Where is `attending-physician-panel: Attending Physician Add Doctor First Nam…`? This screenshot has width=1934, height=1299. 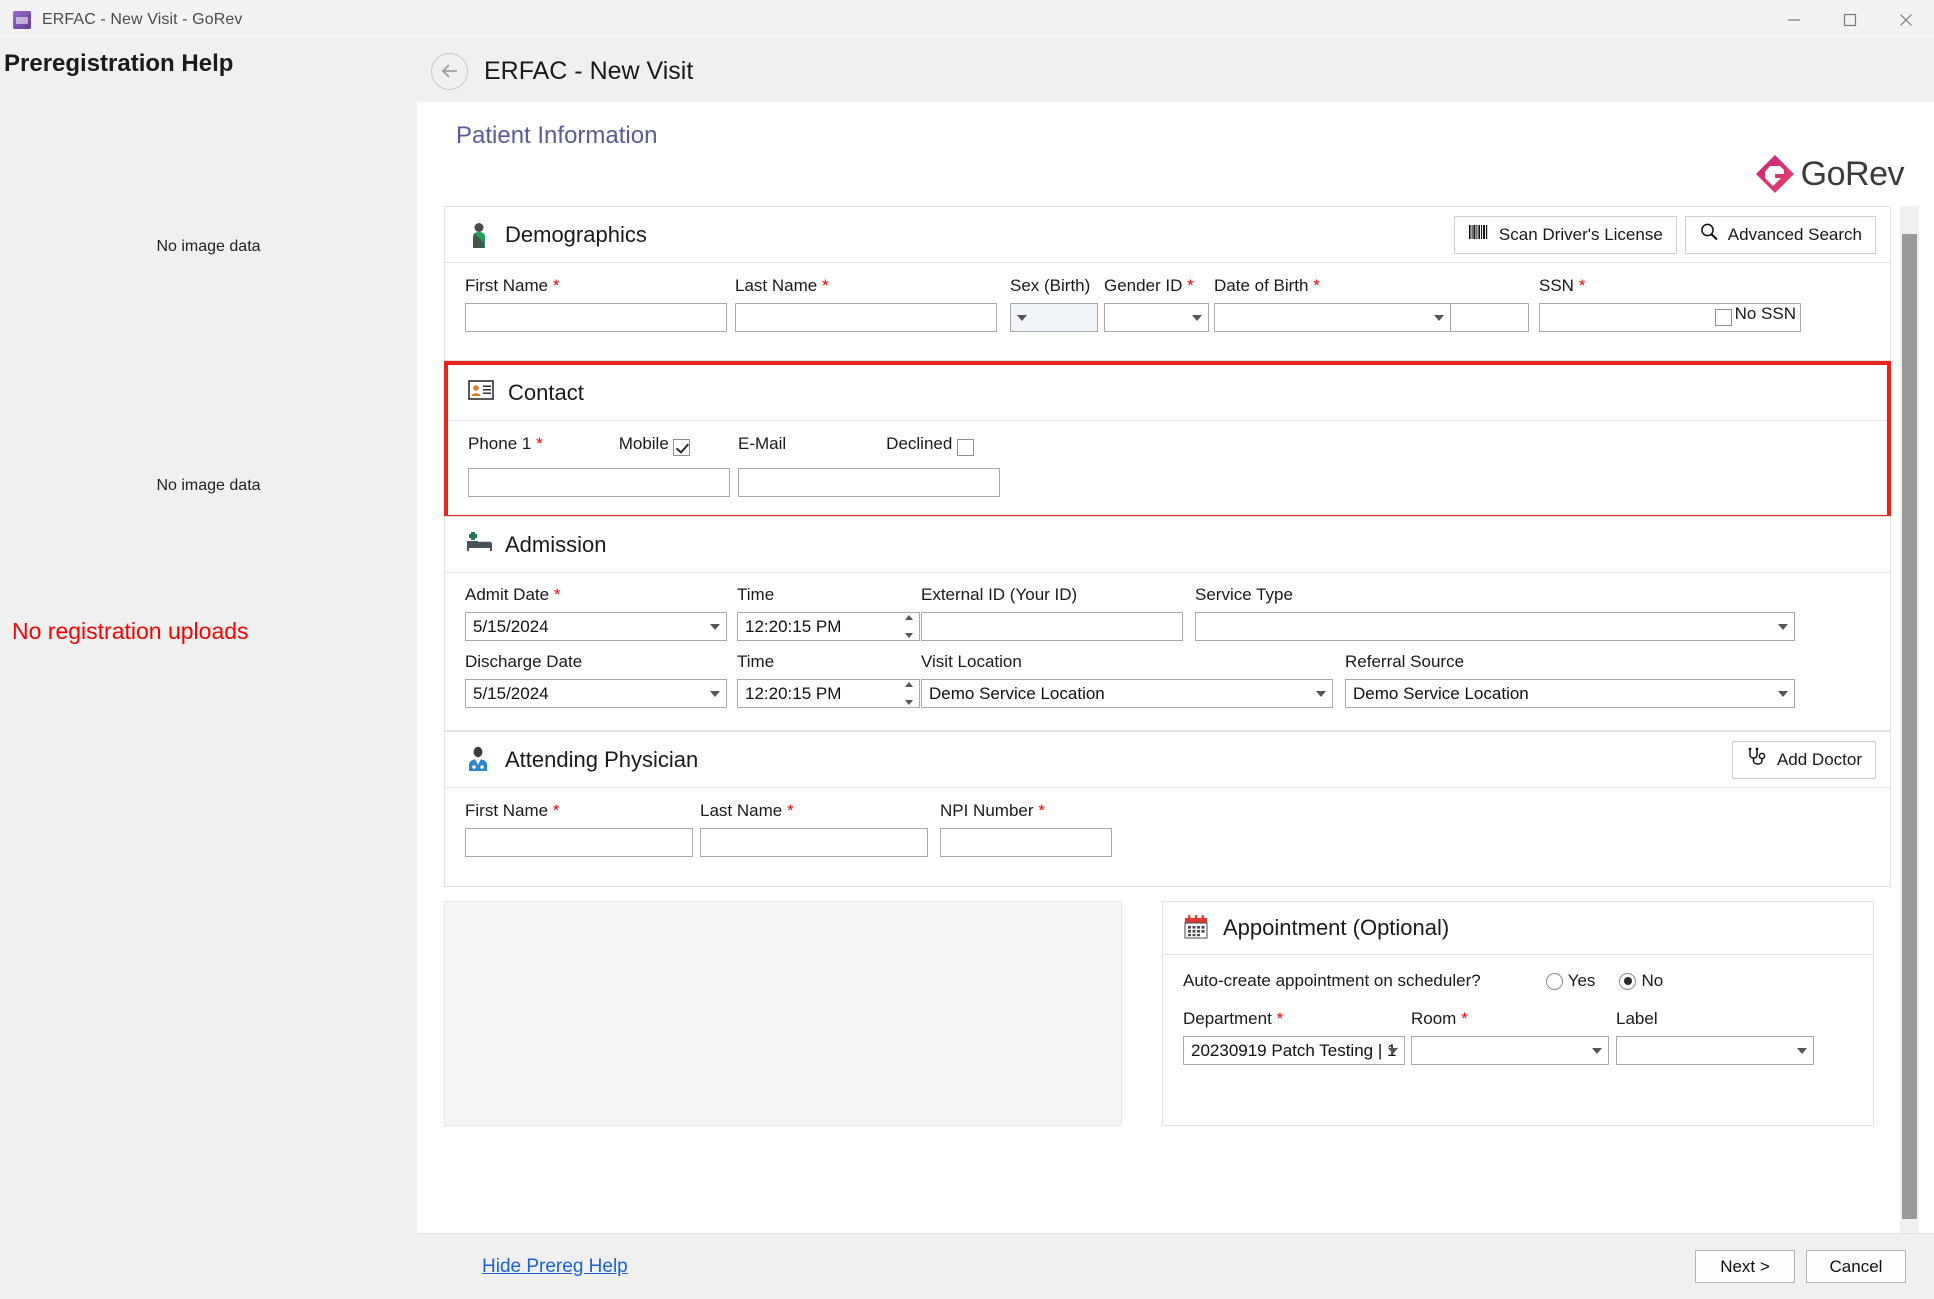 attending-physician-panel: Attending Physician Add Doctor First Nam… is located at coordinates (1167, 809).